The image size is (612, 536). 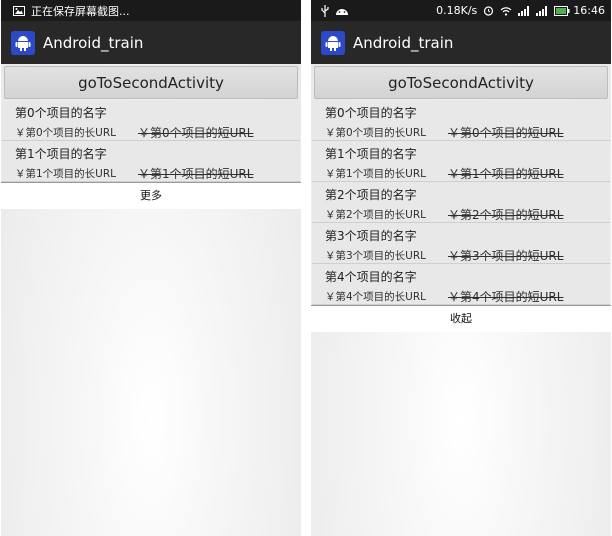 I want to click on item-long-url: ￥第3个项目的长URL, so click(x=376, y=256).